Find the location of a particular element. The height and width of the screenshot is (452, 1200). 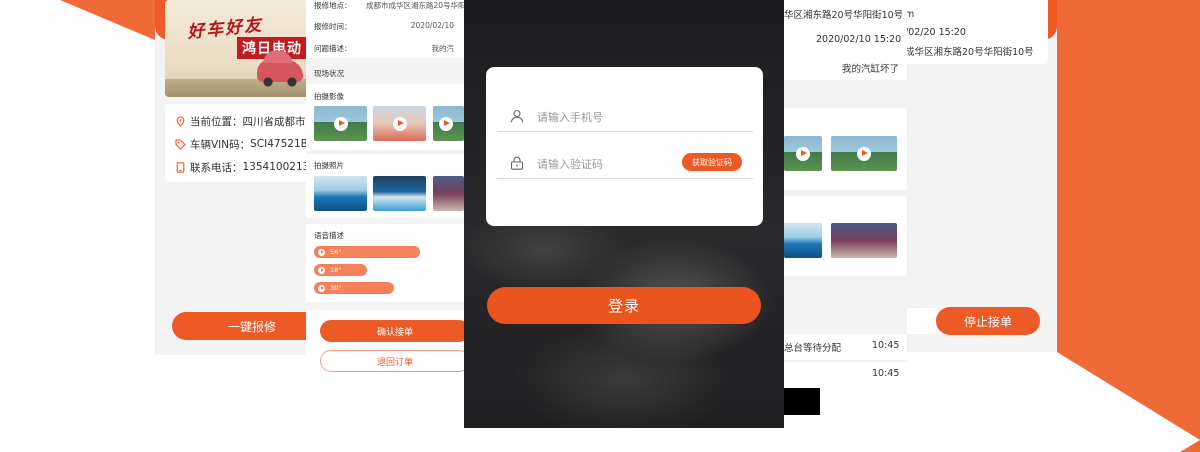

code-input: 请输入验证码 is located at coordinates (570, 164).